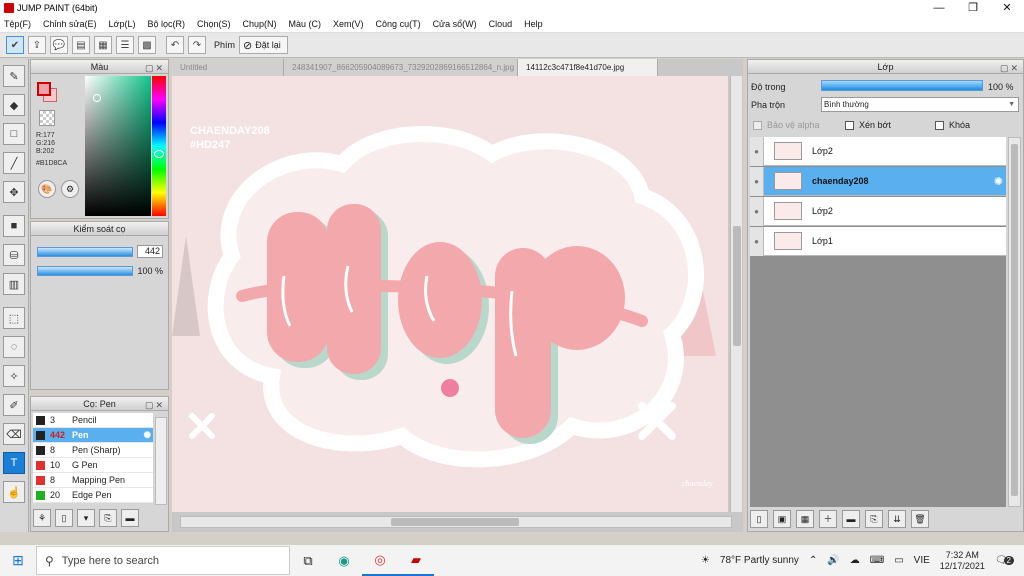 This screenshot has width=1024, height=576. I want to click on brush-tool-icon: ✎, so click(14, 76).